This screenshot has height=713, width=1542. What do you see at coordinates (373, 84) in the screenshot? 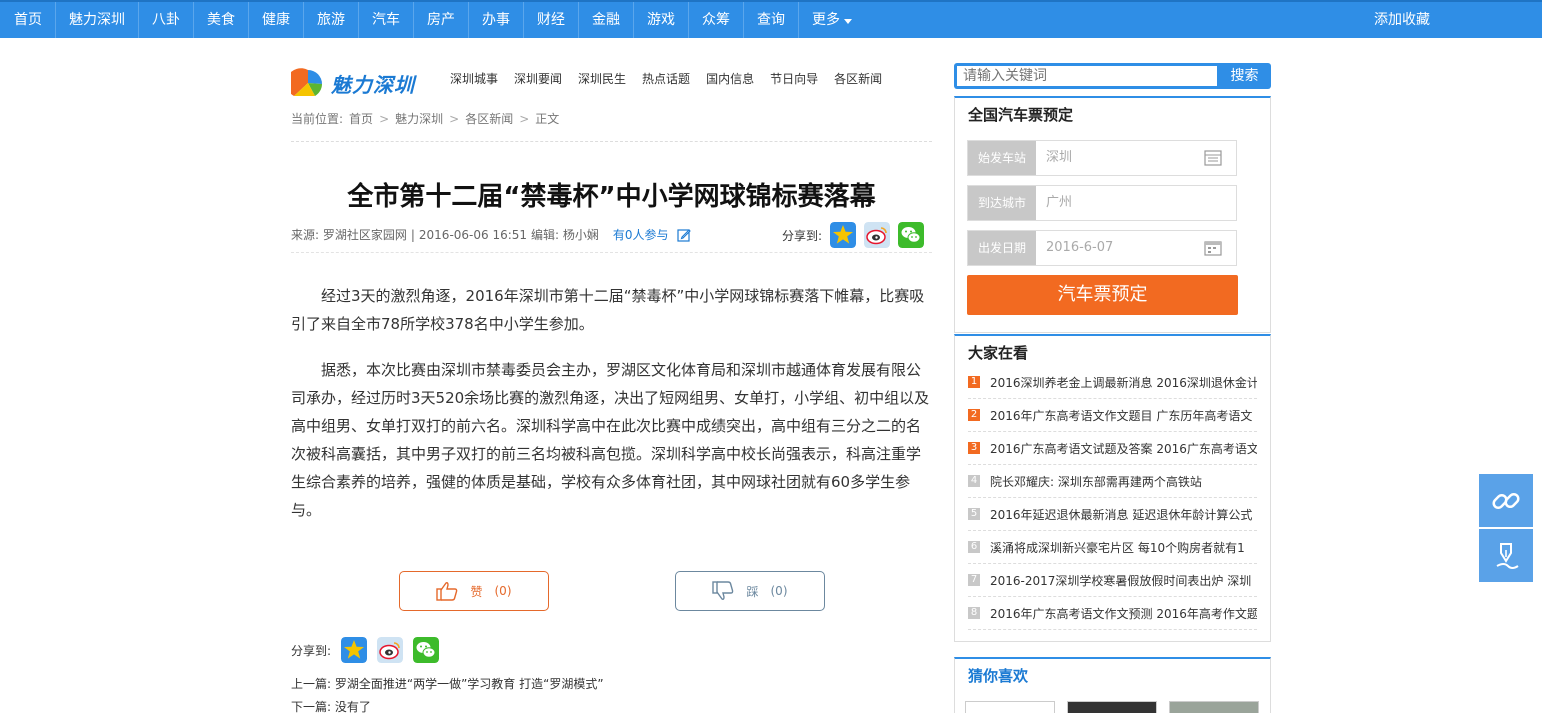
I see `logo-text: 魅力深圳` at bounding box center [373, 84].